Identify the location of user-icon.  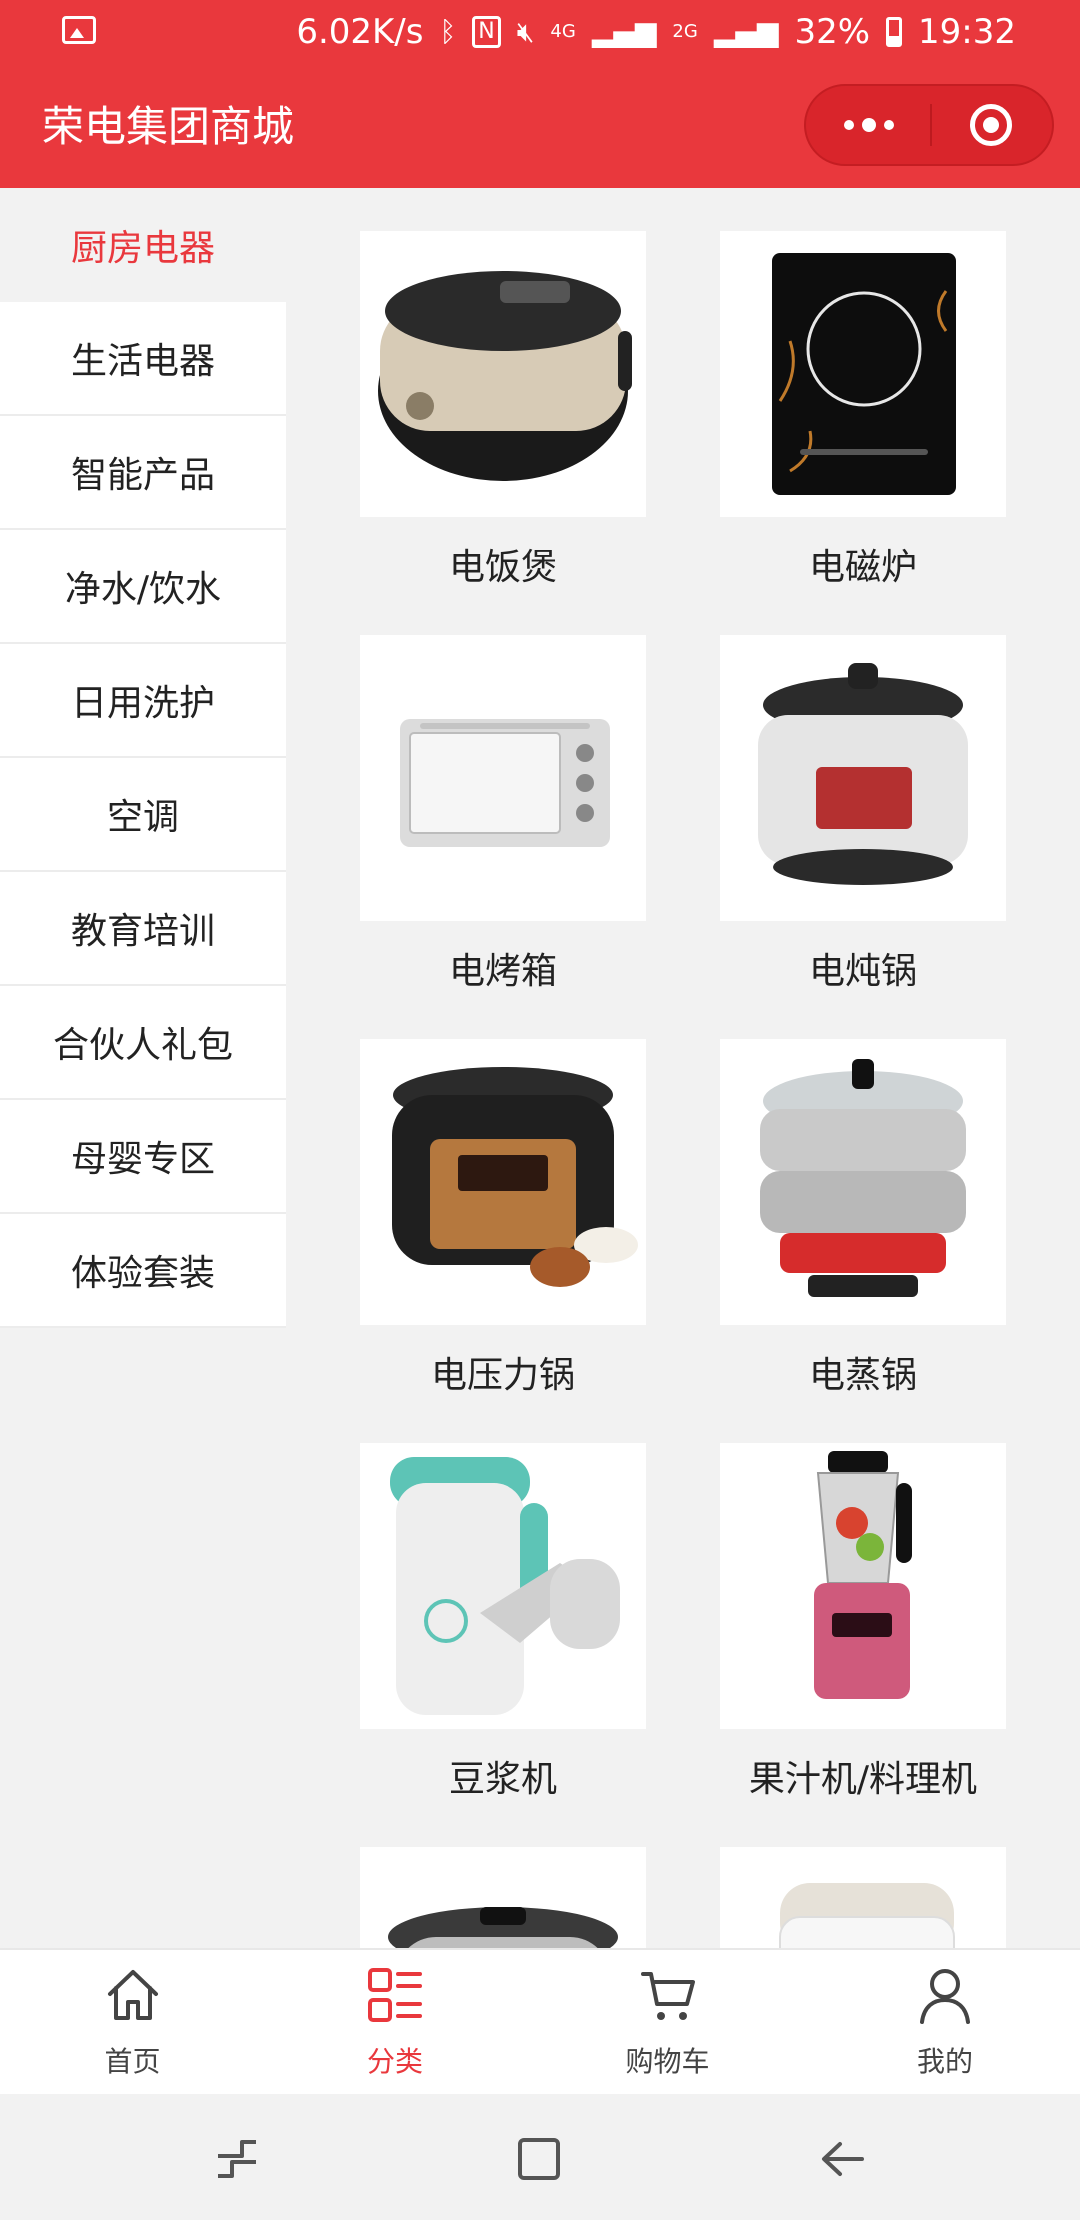
(945, 1996).